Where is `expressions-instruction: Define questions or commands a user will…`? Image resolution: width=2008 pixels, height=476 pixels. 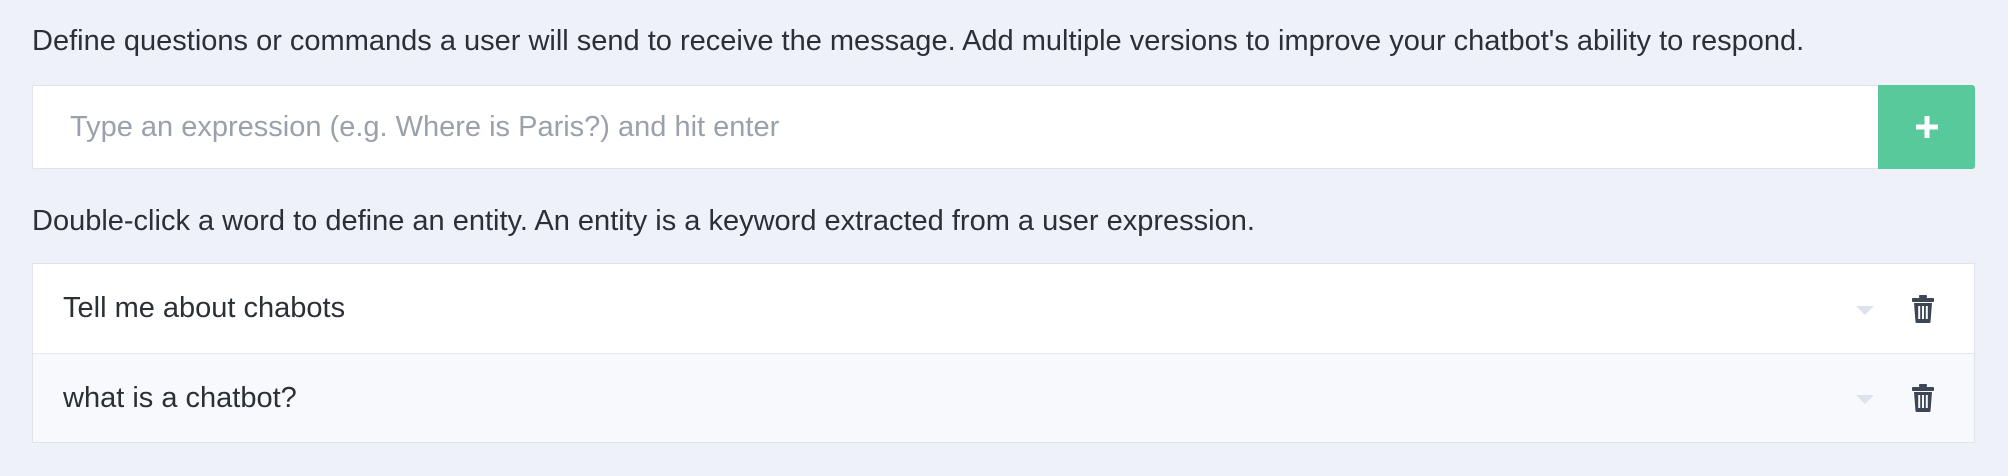
expressions-instruction: Define questions or commands a user will… is located at coordinates (918, 41).